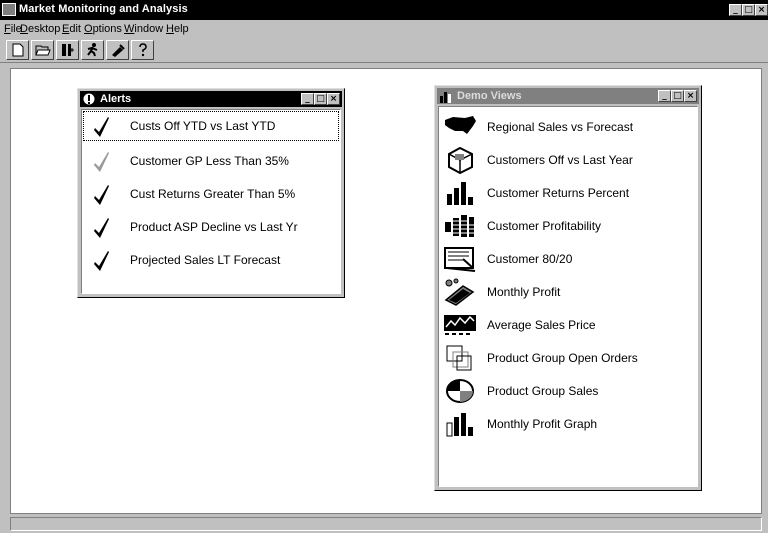 The width and height of the screenshot is (768, 533). What do you see at coordinates (562, 358) in the screenshot?
I see `demo-view-label: Product Group Open Orders` at bounding box center [562, 358].